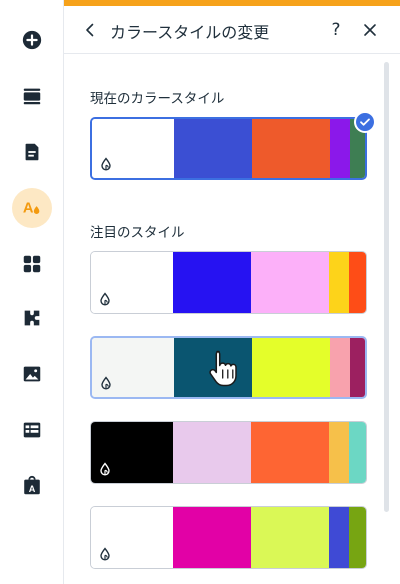 Image resolution: width=400 pixels, height=584 pixels. What do you see at coordinates (223, 368) in the screenshot?
I see `hand-cursor-icon` at bounding box center [223, 368].